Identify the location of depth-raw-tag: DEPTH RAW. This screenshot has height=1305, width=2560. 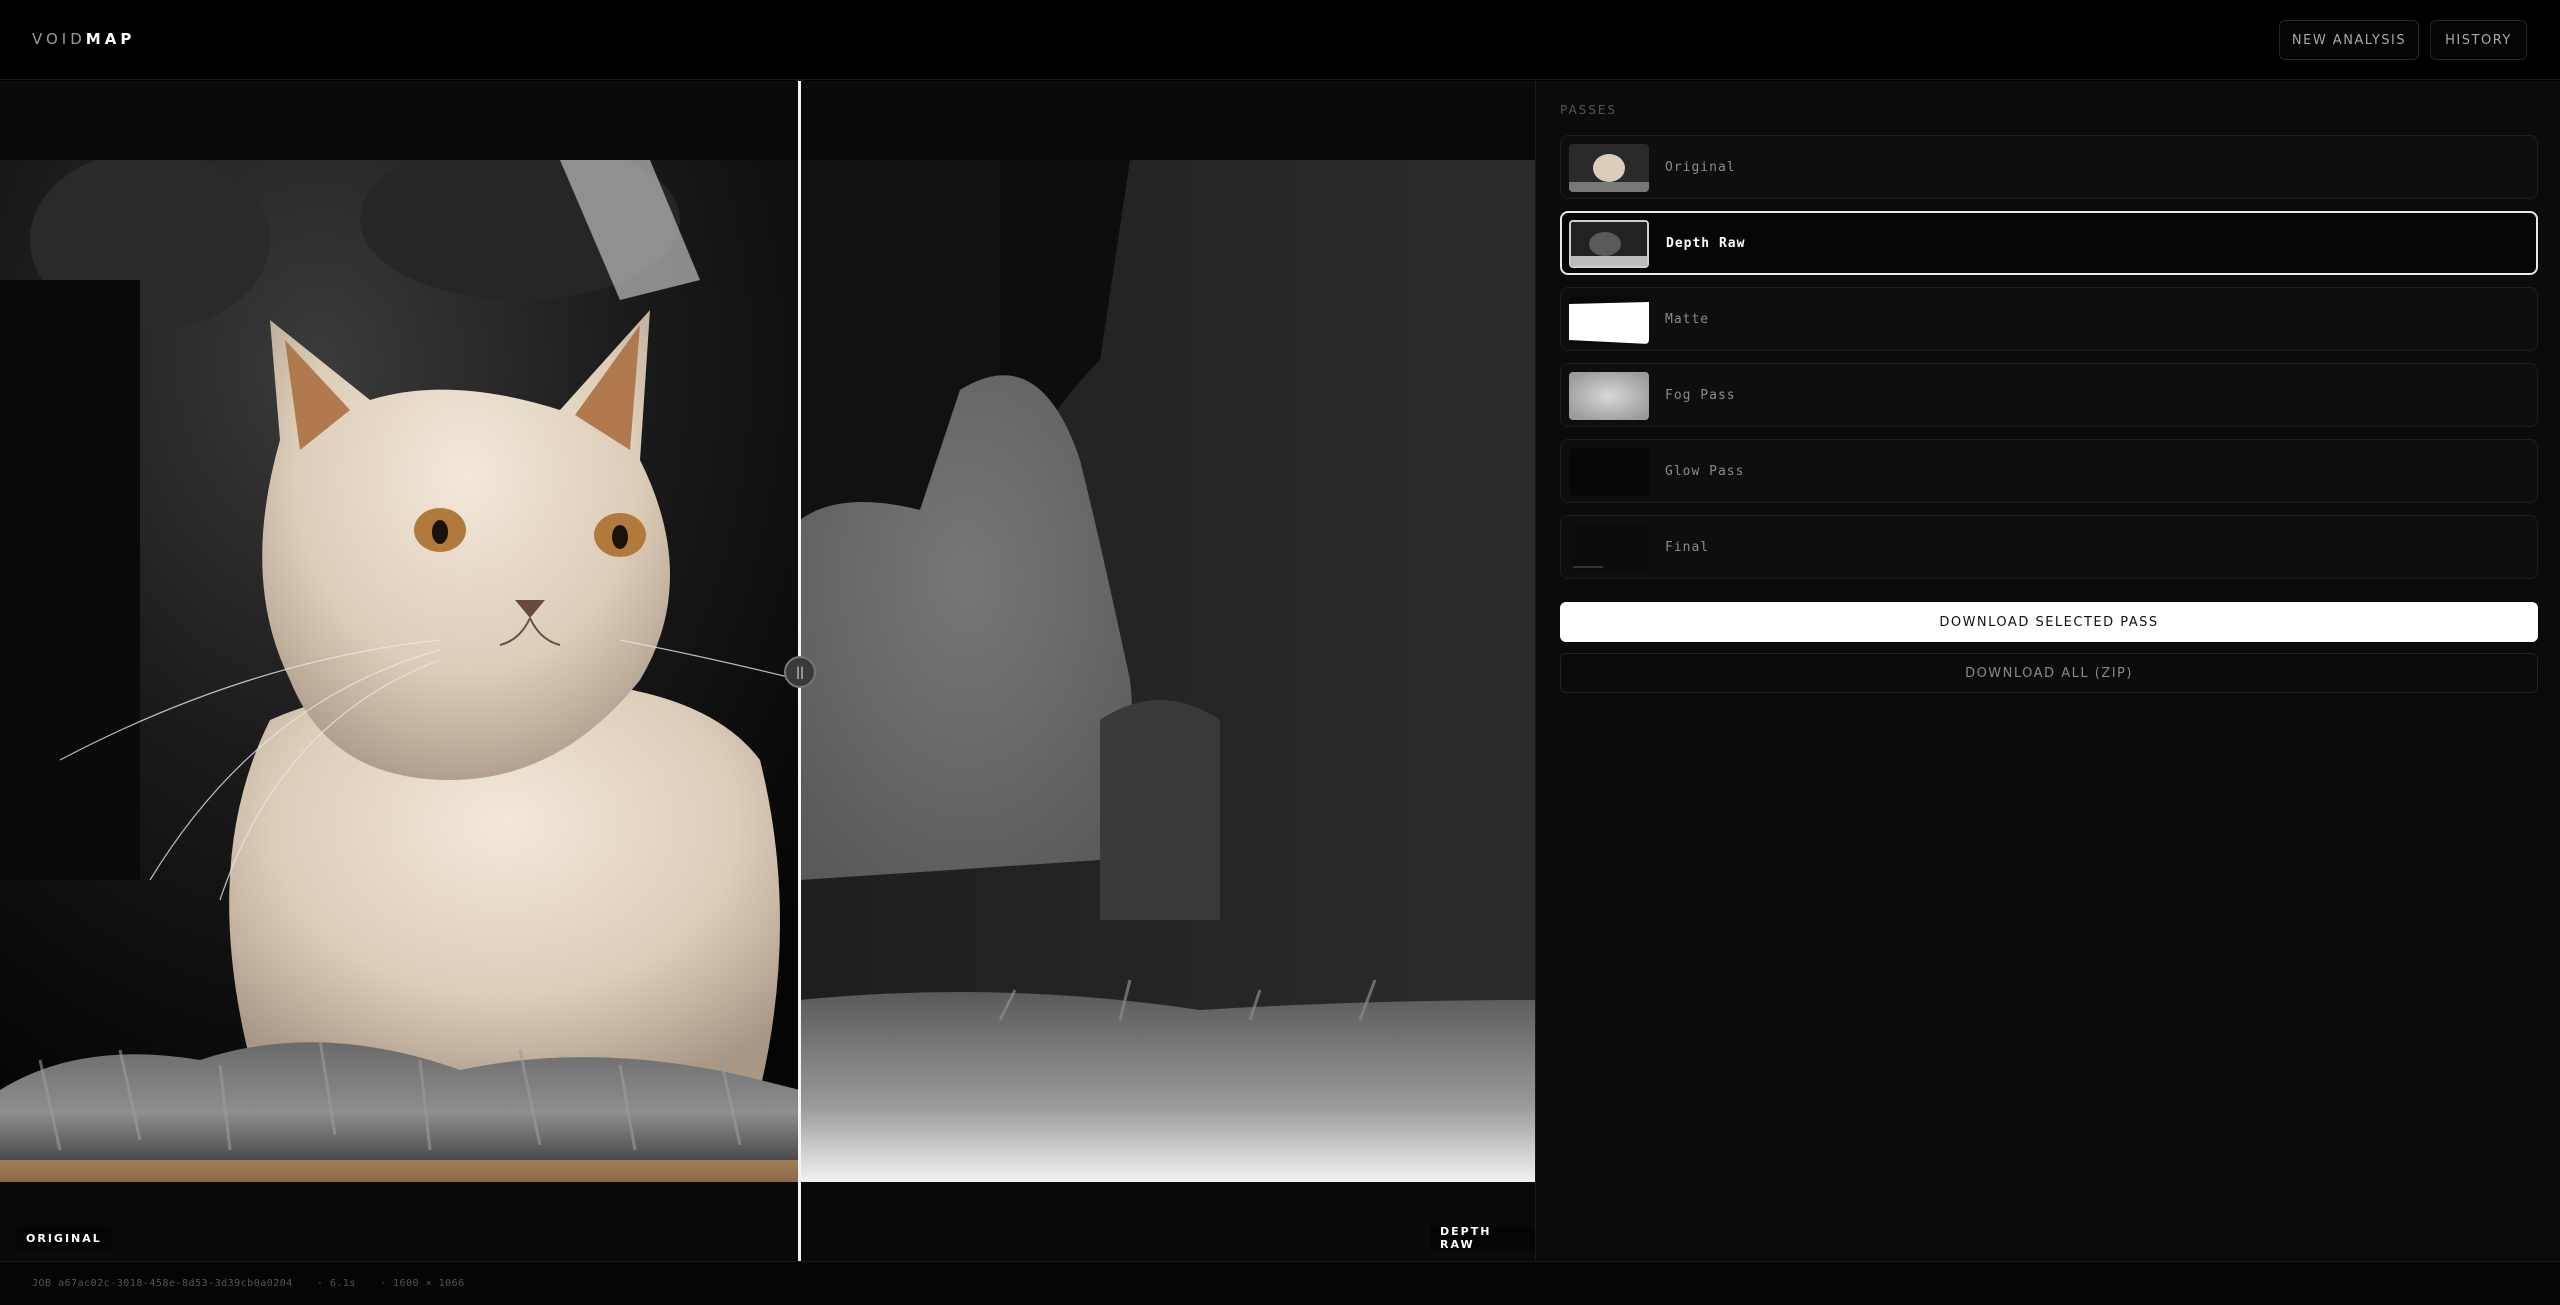
(1482, 1238).